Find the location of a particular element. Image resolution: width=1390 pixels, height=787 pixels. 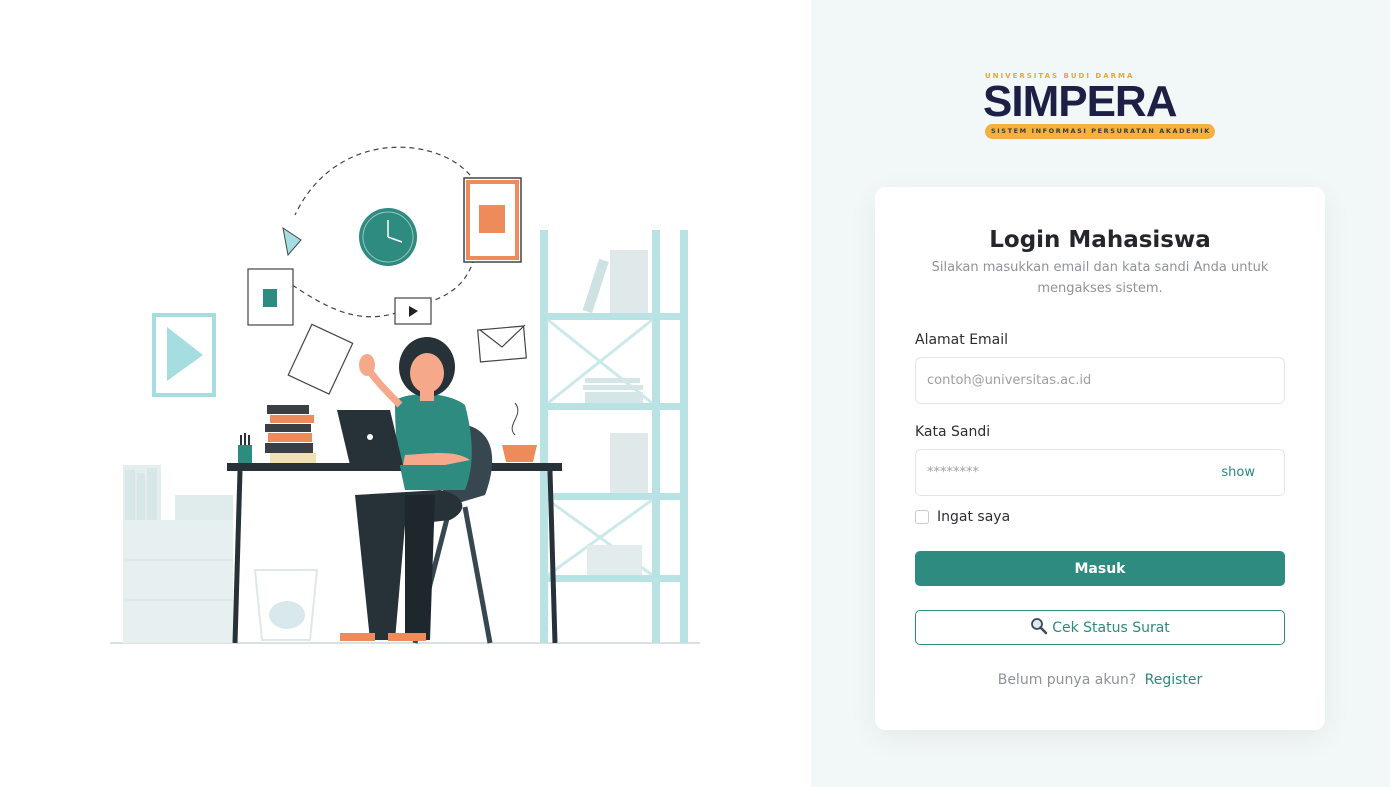

show-password-toggle: show is located at coordinates (1238, 472).